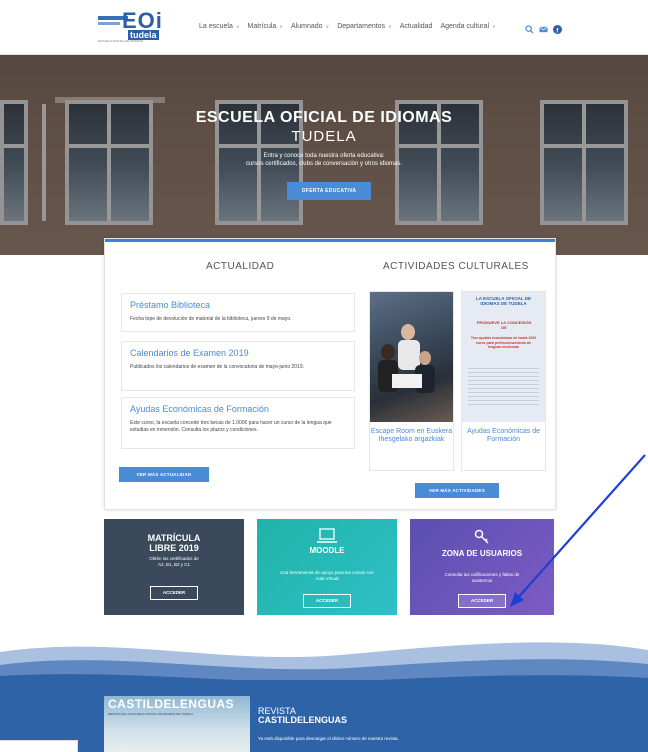 The width and height of the screenshot is (648, 752). What do you see at coordinates (240, 266) in the screenshot?
I see `news-heading: ACTUALIDAD` at bounding box center [240, 266].